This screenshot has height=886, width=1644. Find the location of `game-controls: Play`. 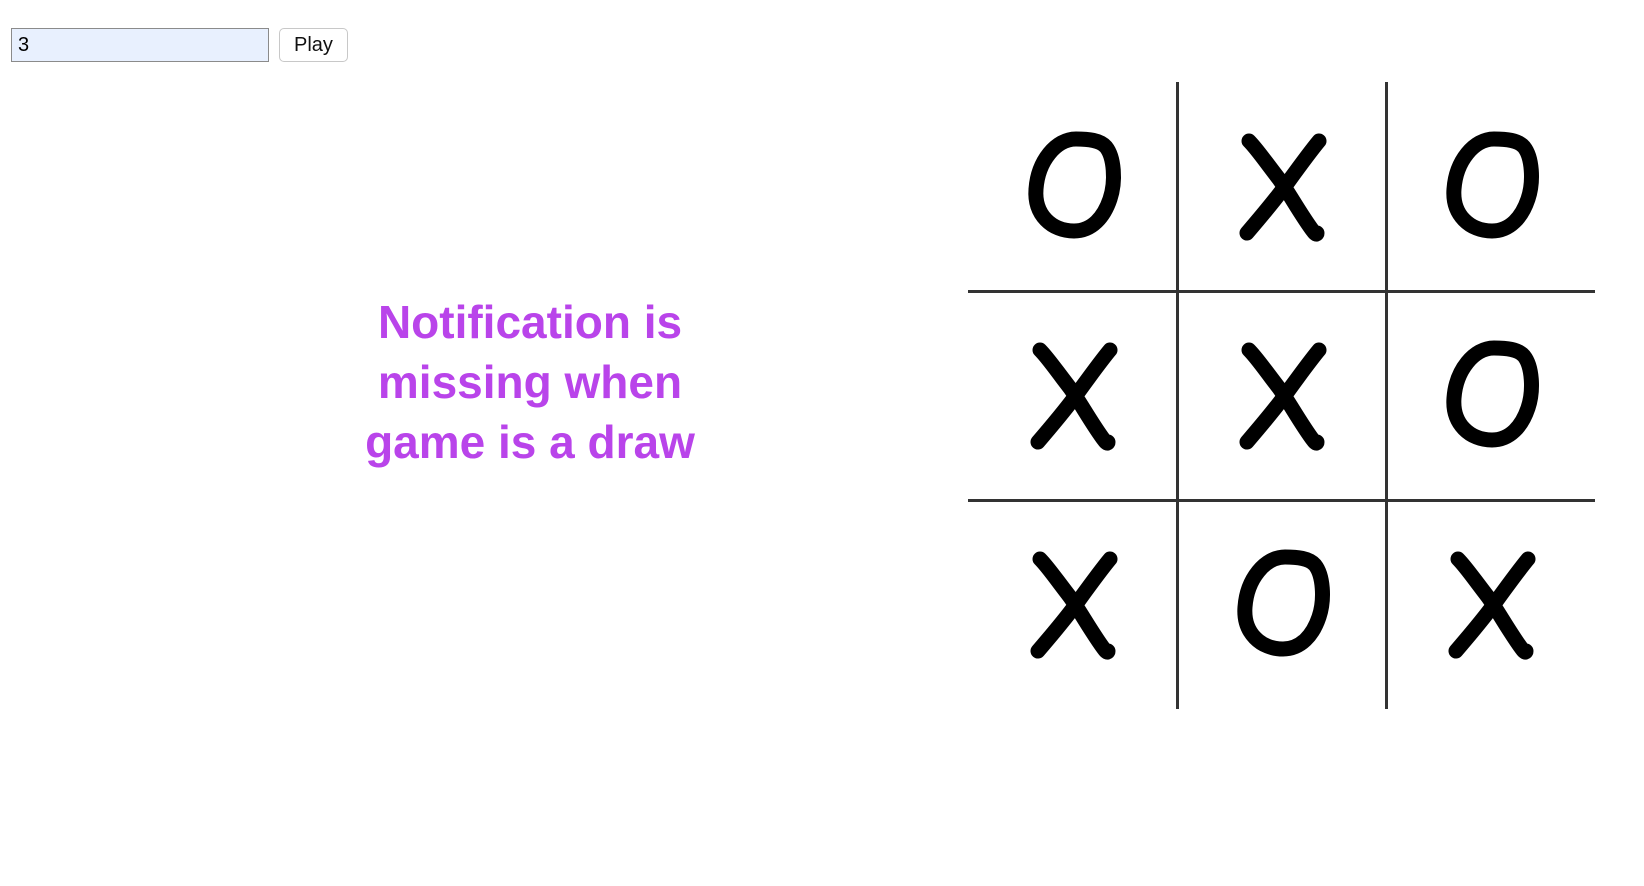

game-controls: Play is located at coordinates (179, 45).